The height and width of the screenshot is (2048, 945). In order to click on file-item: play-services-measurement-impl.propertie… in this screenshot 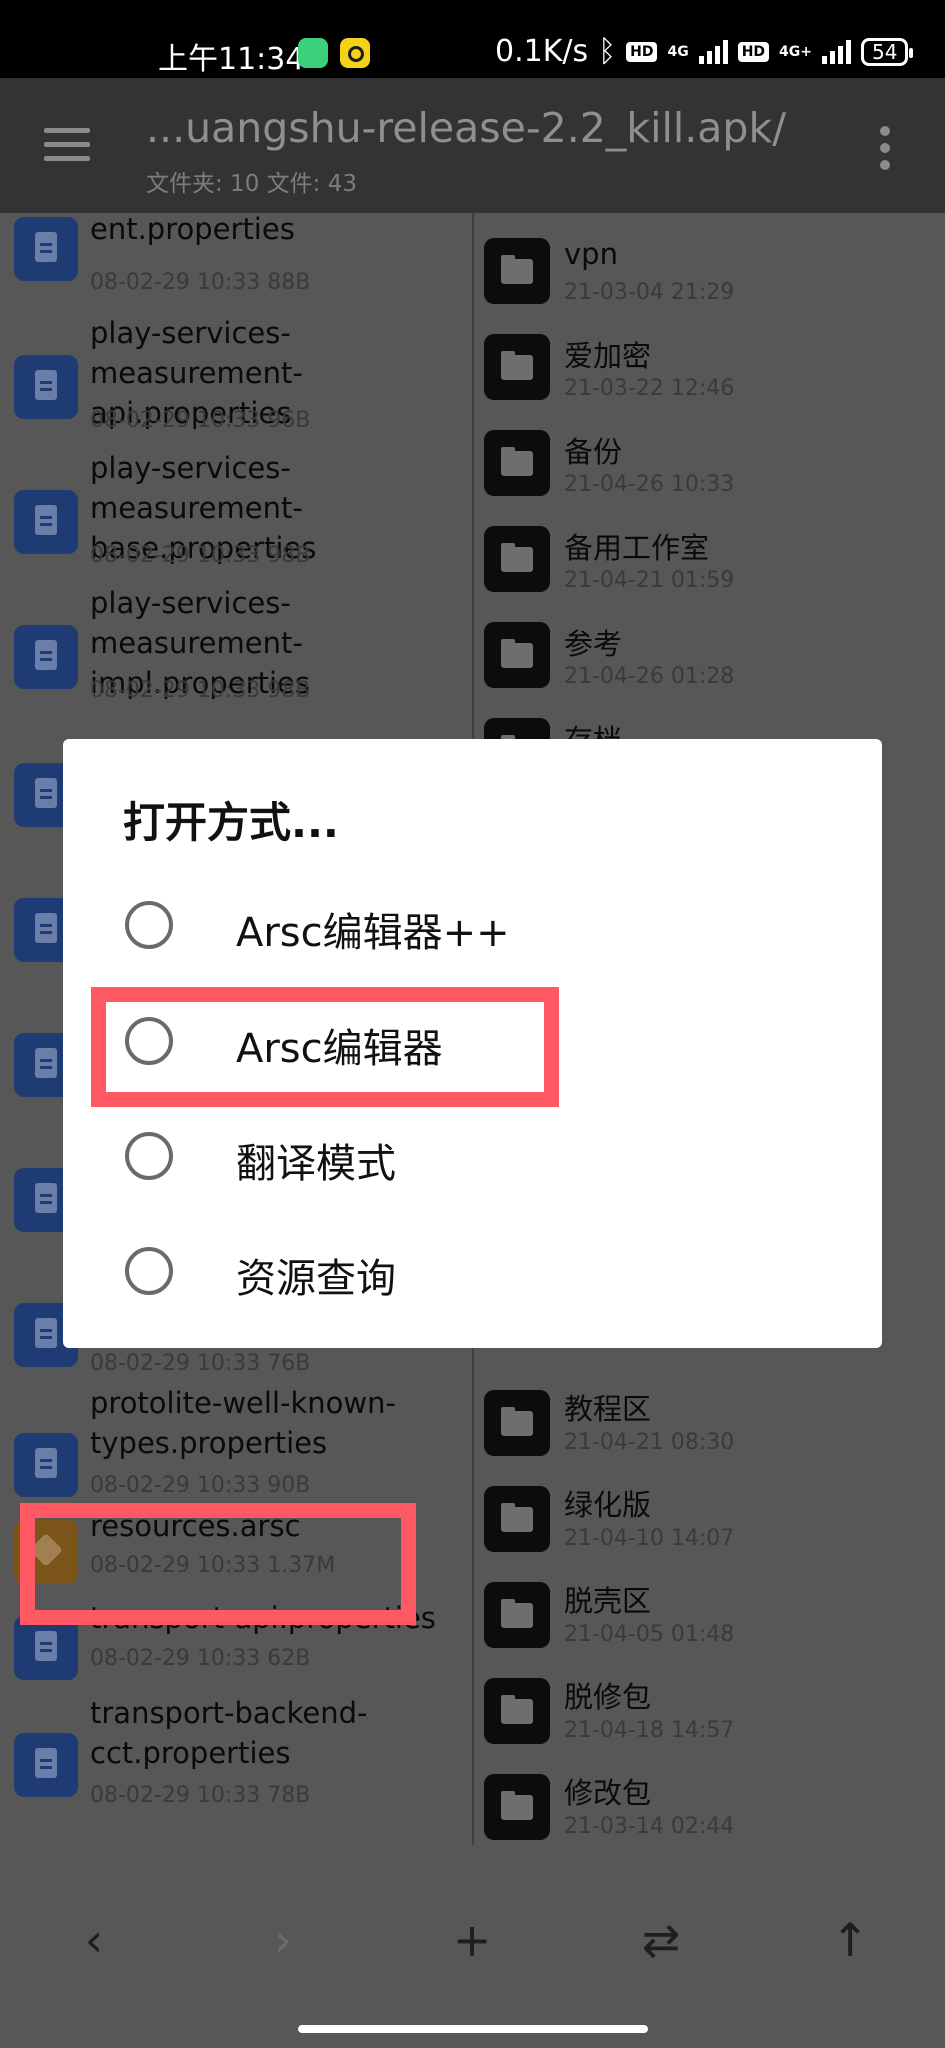, I will do `click(236, 650)`.